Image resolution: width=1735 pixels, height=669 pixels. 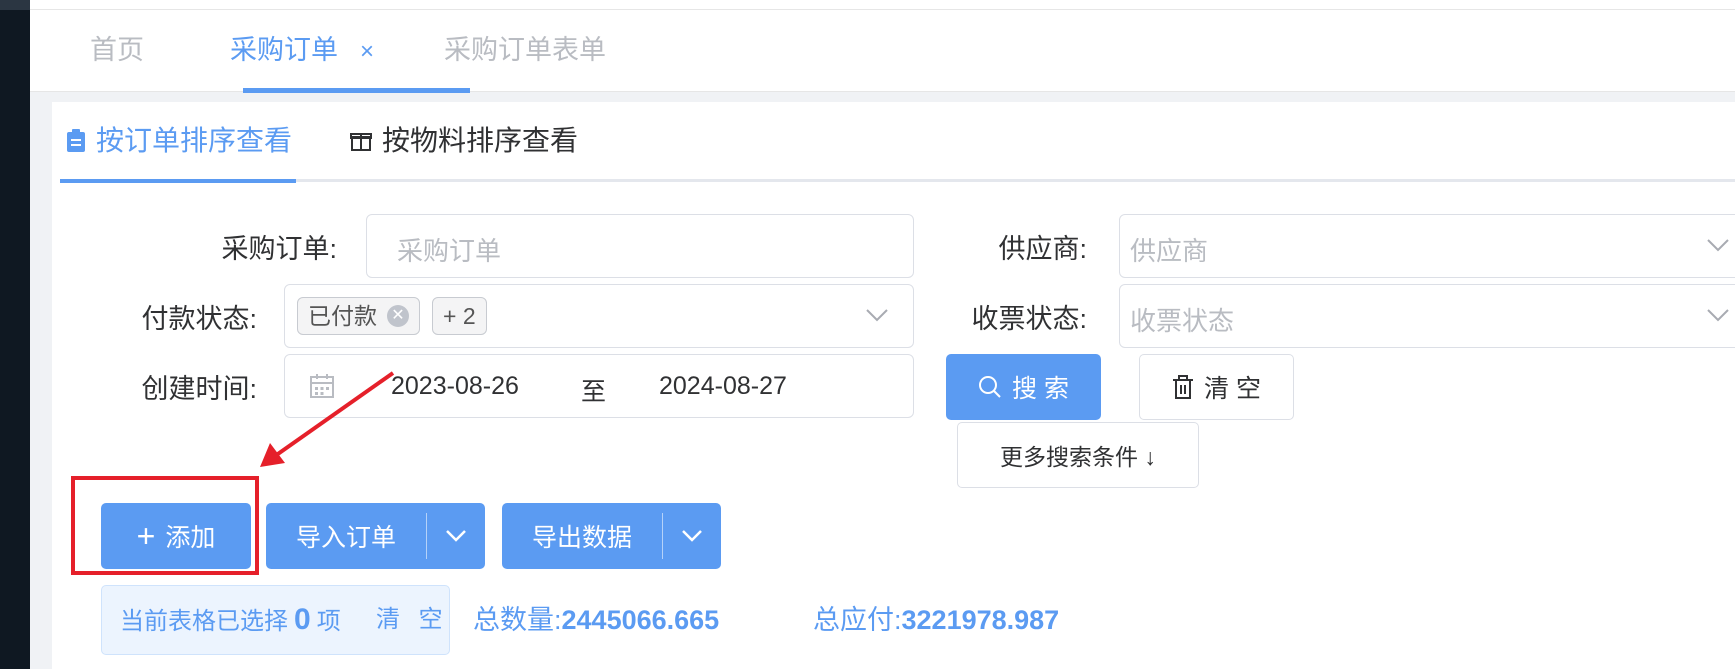 I want to click on supplier-placeholder: 供应商, so click(x=1169, y=251).